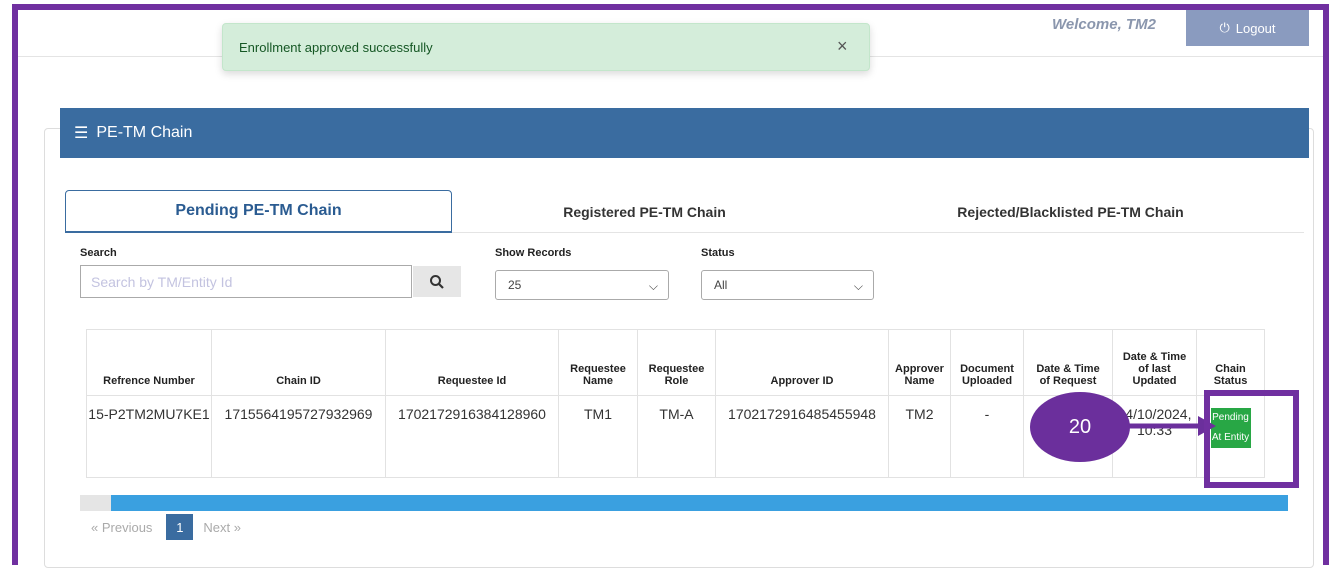 The image size is (1329, 568). I want to click on cell-name: TM1, so click(598, 436).